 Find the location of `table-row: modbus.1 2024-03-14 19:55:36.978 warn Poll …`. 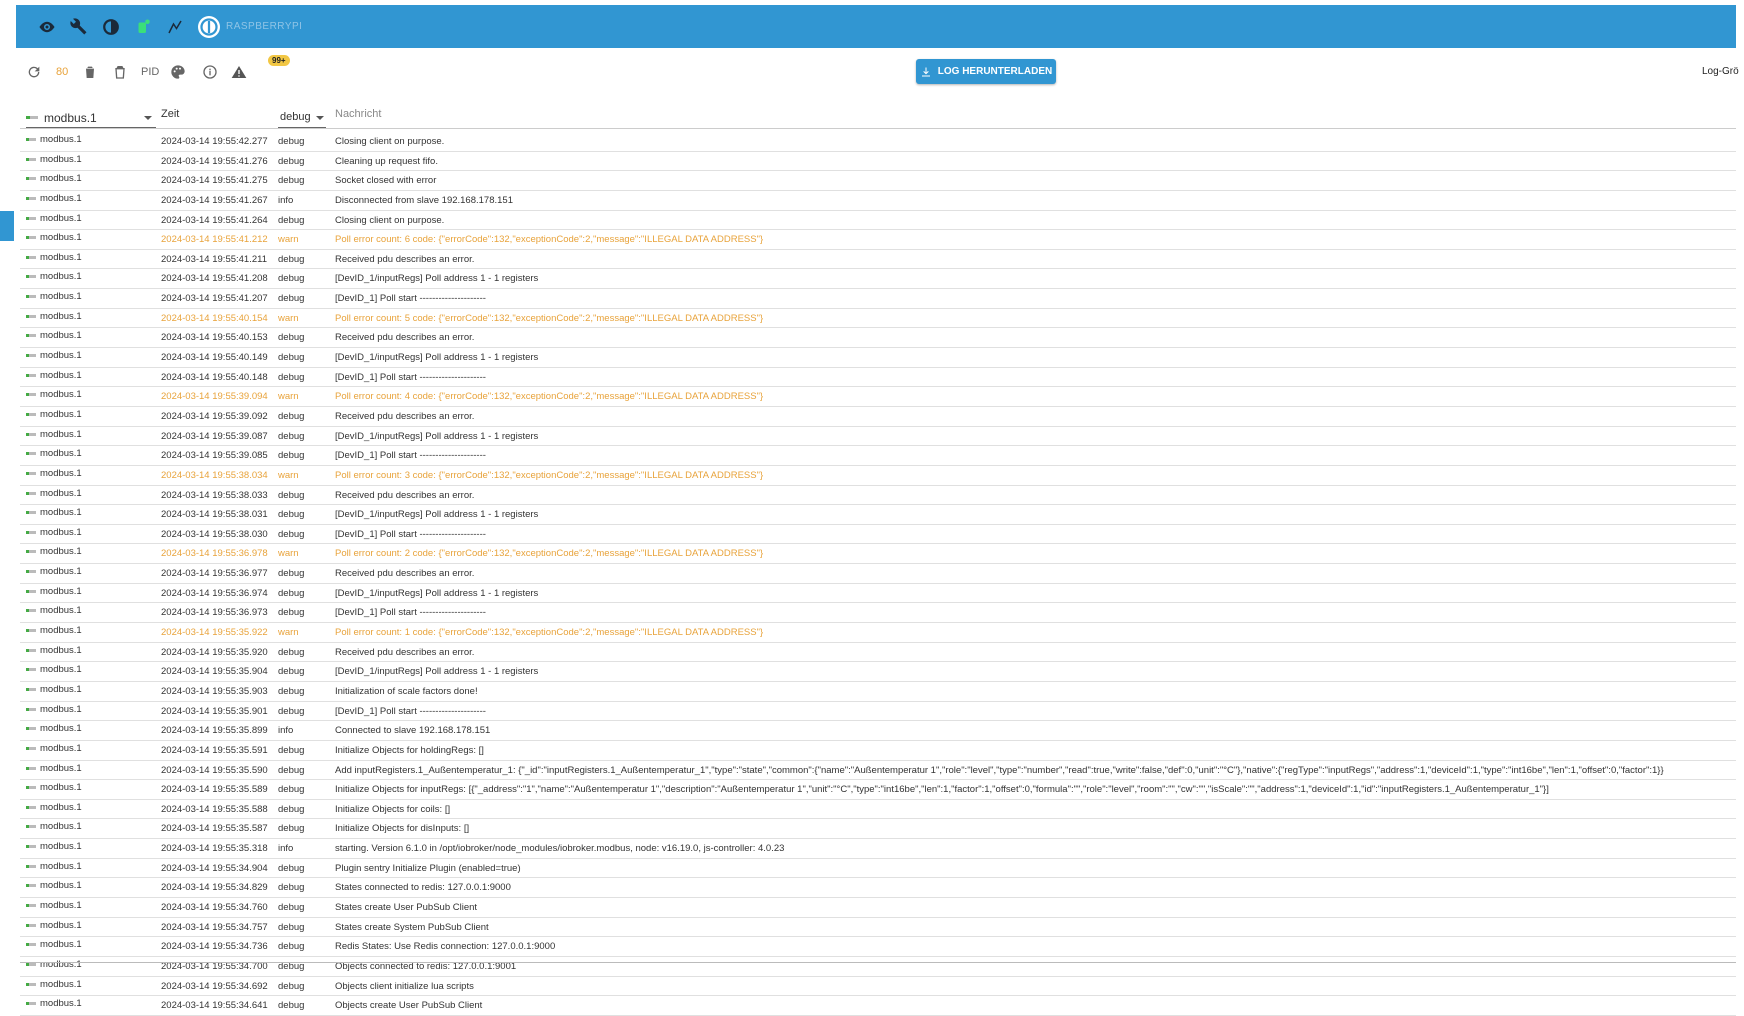

table-row: modbus.1 2024-03-14 19:55:36.978 warn Poll … is located at coordinates (878, 554).